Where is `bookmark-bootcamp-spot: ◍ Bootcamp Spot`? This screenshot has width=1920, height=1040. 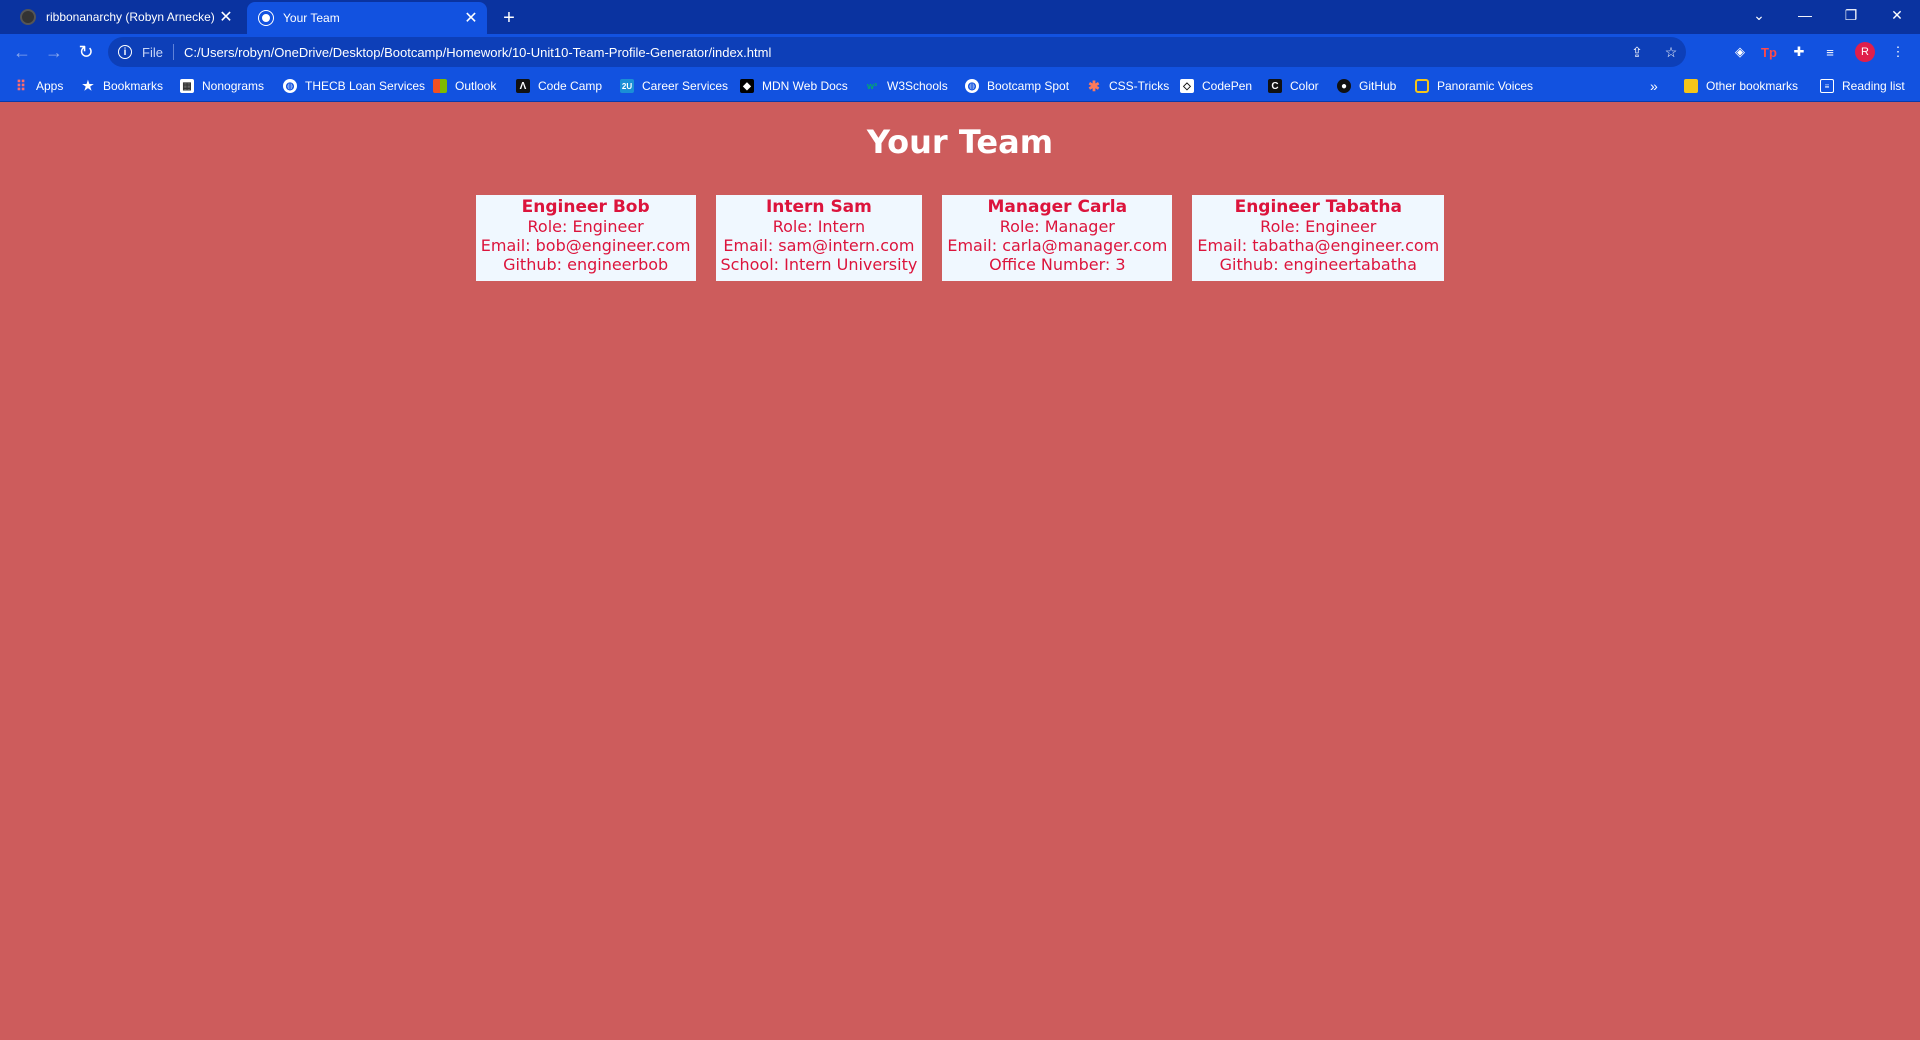
bookmark-bootcamp-spot: ◍ Bootcamp Spot is located at coordinates (1017, 86).